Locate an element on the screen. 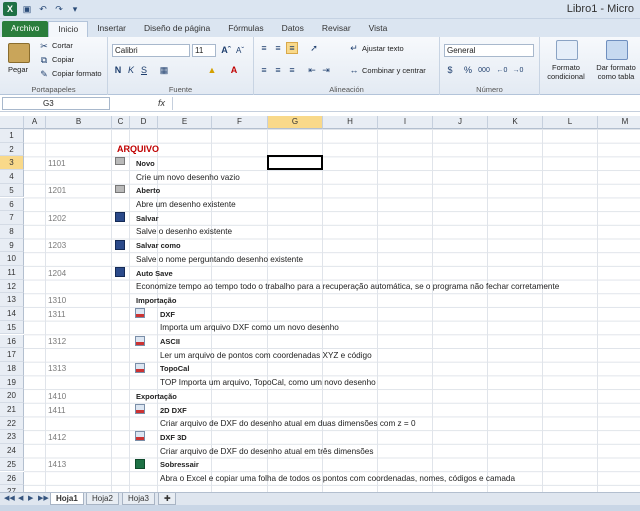 The height and width of the screenshot is (511, 640). font-name-select: Calibri is located at coordinates (151, 50).